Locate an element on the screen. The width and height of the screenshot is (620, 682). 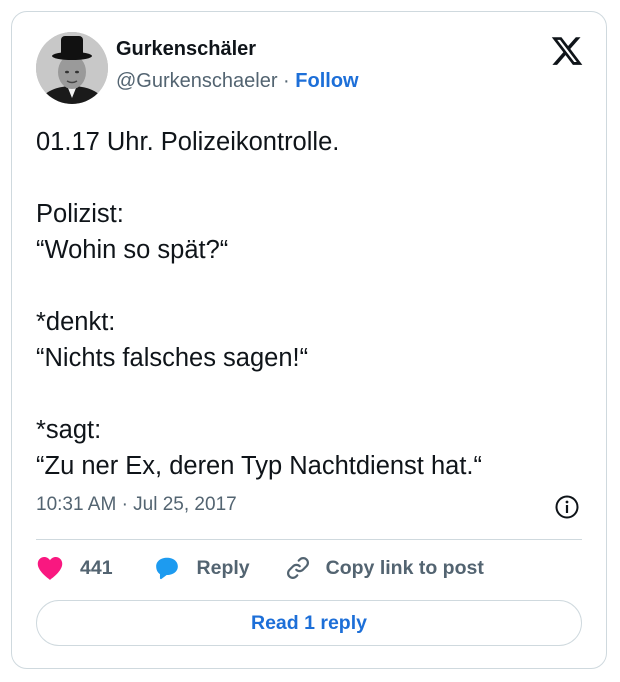
post-line: *sagt: is located at coordinates (69, 430).